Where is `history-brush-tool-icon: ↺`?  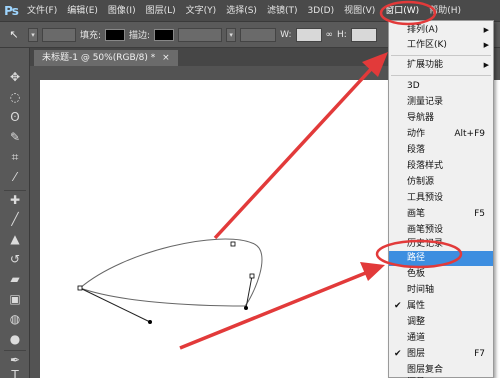 history-brush-tool-icon: ↺ is located at coordinates (15, 259).